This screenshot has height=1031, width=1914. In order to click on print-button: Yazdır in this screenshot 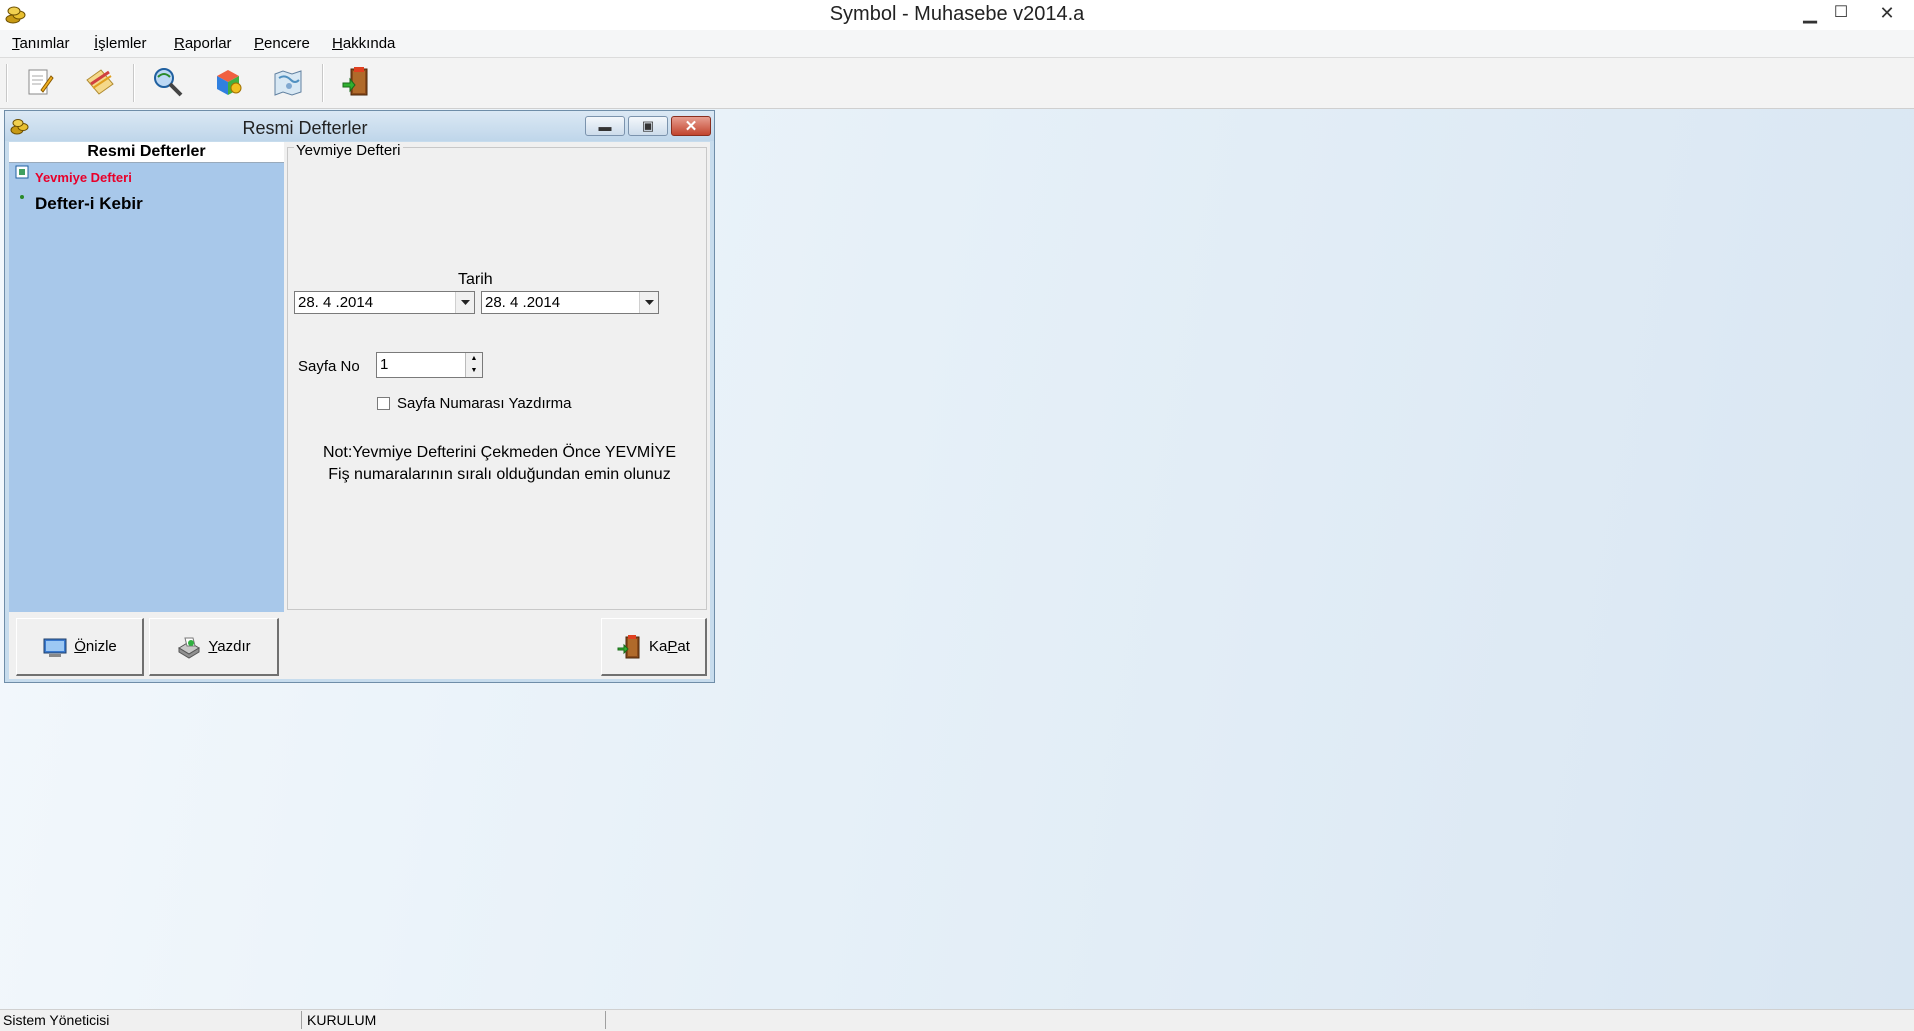, I will do `click(214, 647)`.